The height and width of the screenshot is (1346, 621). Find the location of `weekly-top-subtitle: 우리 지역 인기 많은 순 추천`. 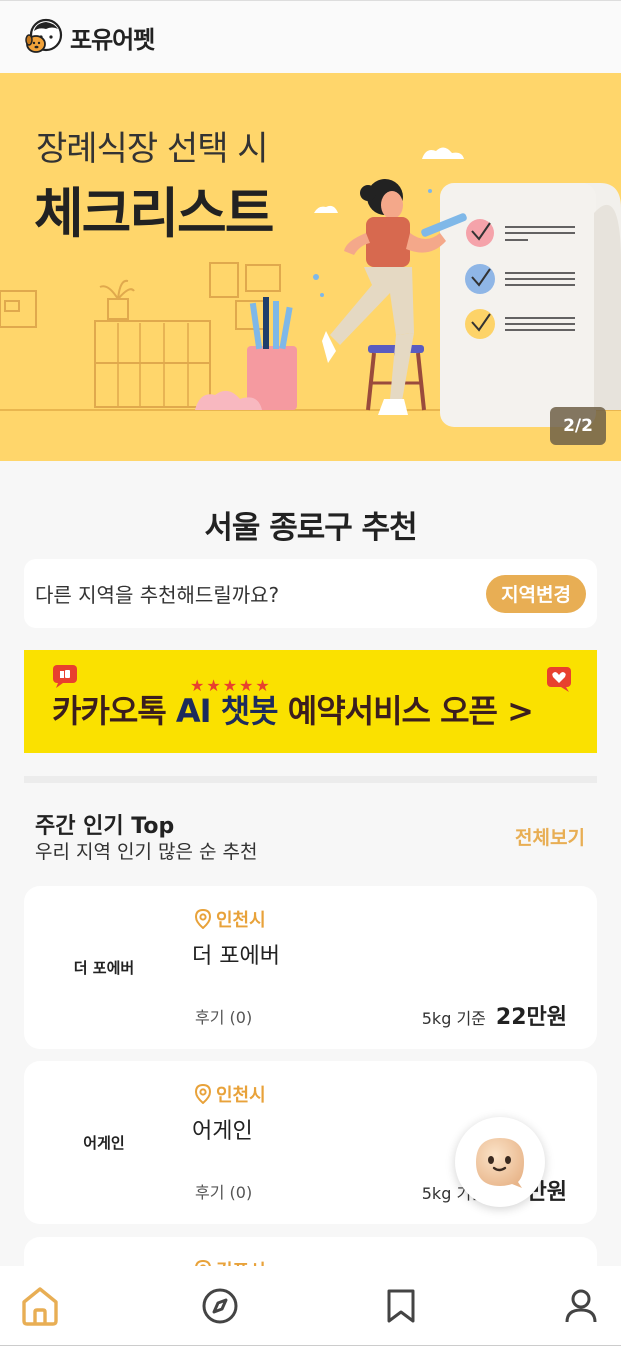

weekly-top-subtitle: 우리 지역 인기 많은 순 추천 is located at coordinates (146, 852).